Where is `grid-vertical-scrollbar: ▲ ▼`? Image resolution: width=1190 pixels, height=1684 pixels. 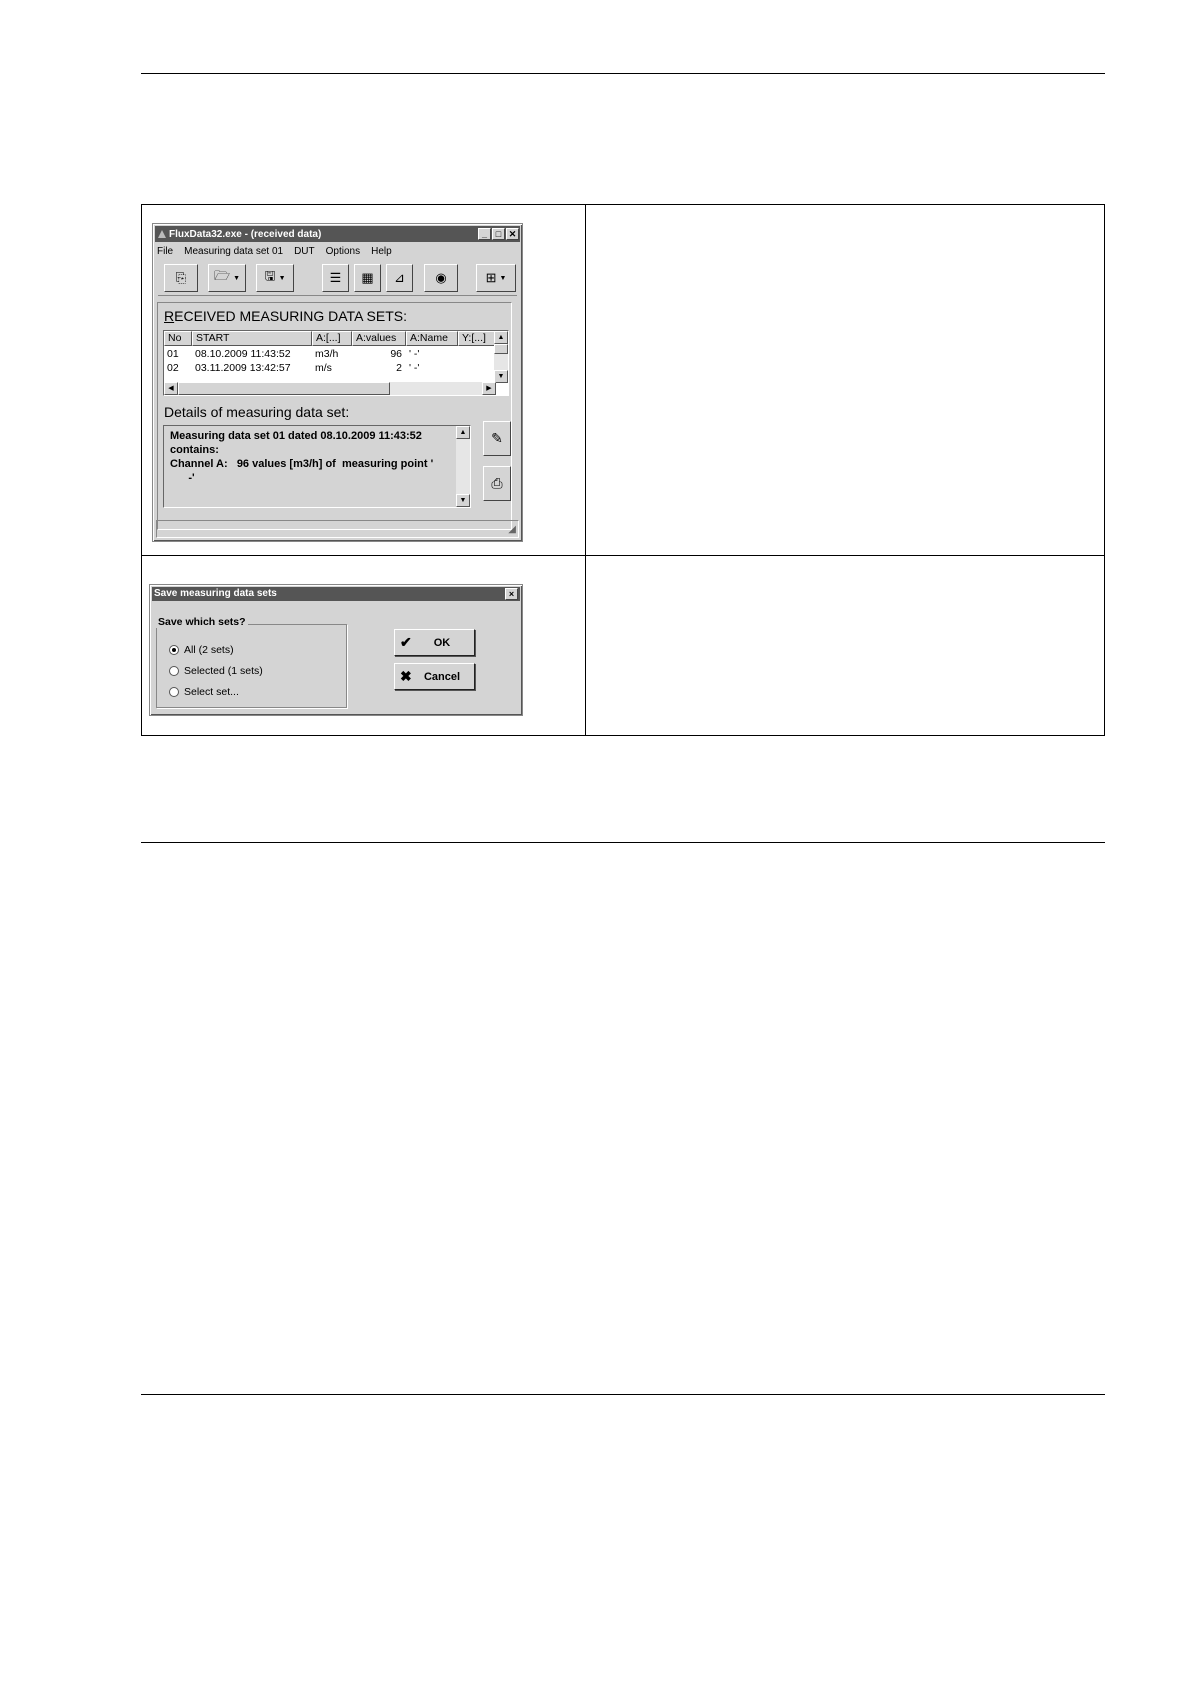
grid-vertical-scrollbar: ▲ ▼ is located at coordinates (501, 357).